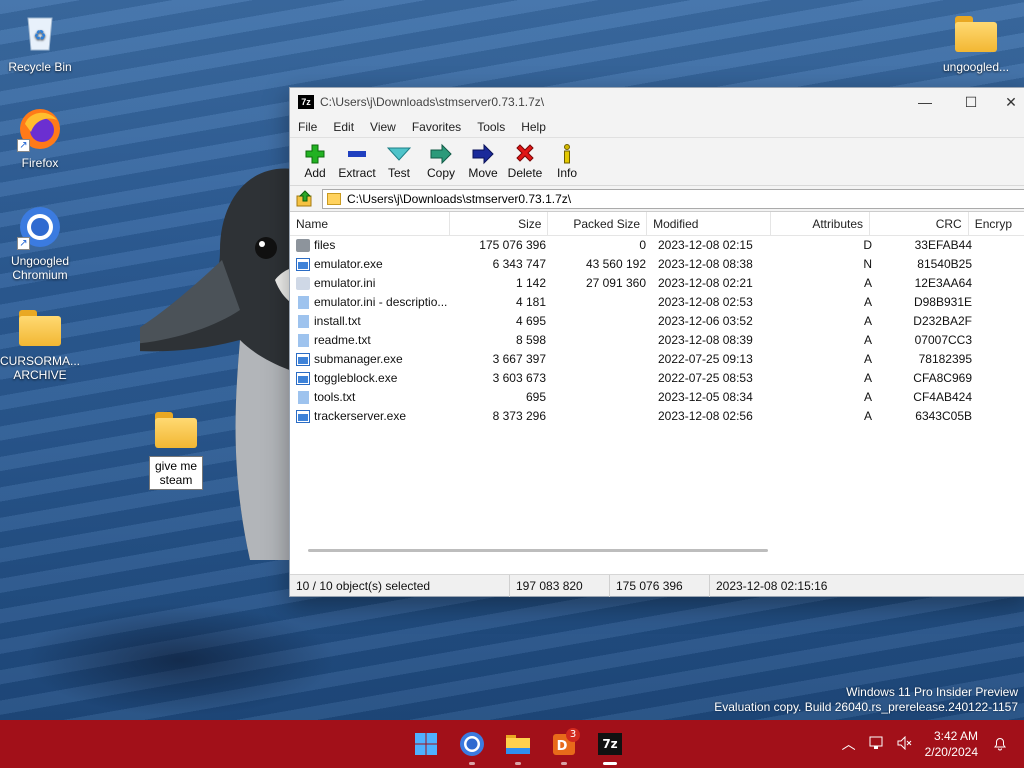  What do you see at coordinates (849, 744) in the screenshot?
I see `show-hidden-icons-button: ︿` at bounding box center [849, 744].